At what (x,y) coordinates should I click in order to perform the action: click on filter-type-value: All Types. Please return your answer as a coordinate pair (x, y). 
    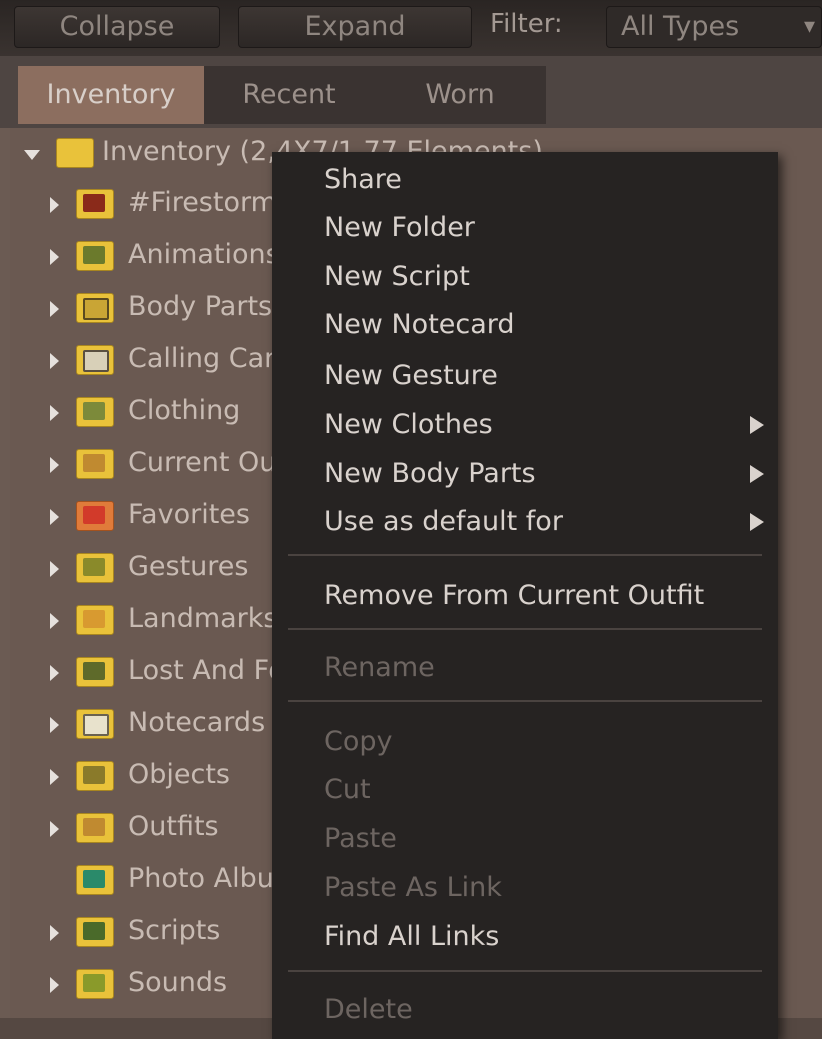
    Looking at the image, I should click on (680, 26).